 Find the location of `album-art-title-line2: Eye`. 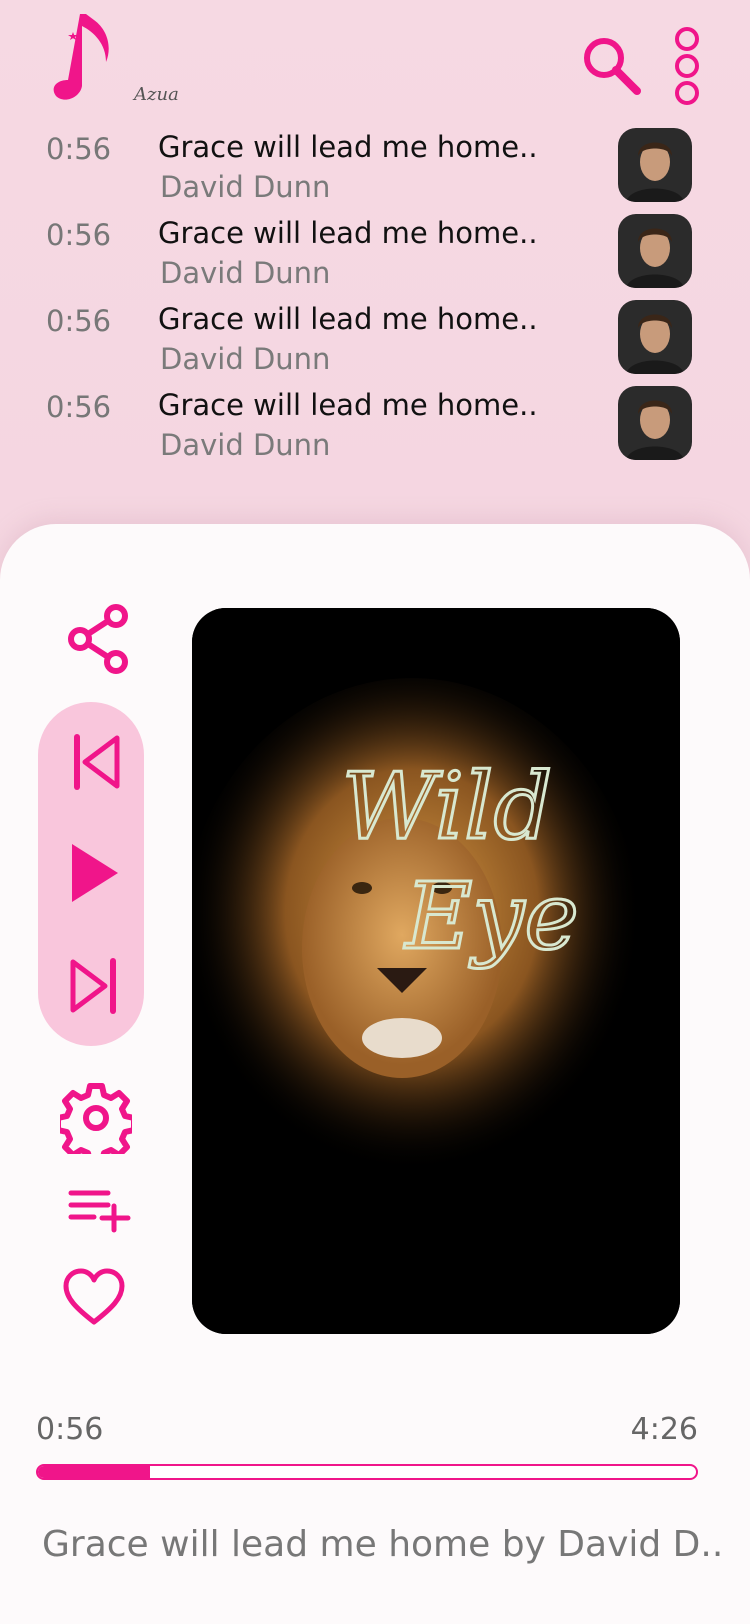

album-art-title-line2: Eye is located at coordinates (491, 916).